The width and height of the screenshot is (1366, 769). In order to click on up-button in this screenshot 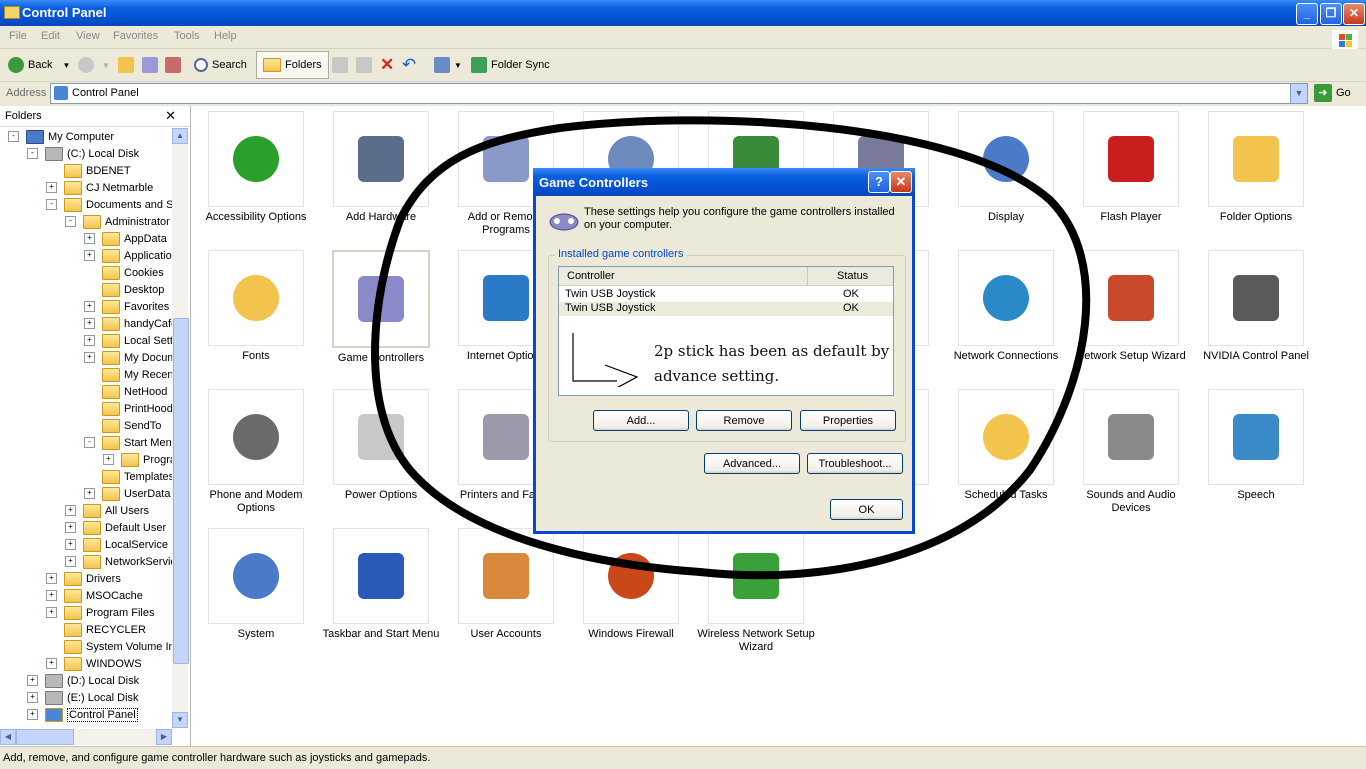, I will do `click(128, 65)`.